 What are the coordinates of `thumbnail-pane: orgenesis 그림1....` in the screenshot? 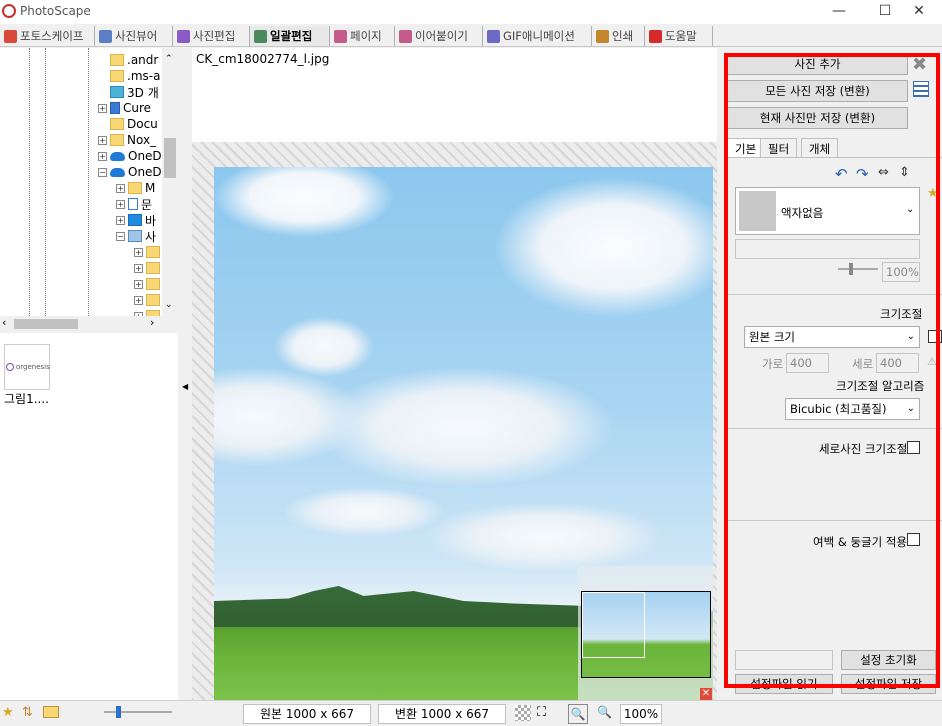 It's located at (89, 516).